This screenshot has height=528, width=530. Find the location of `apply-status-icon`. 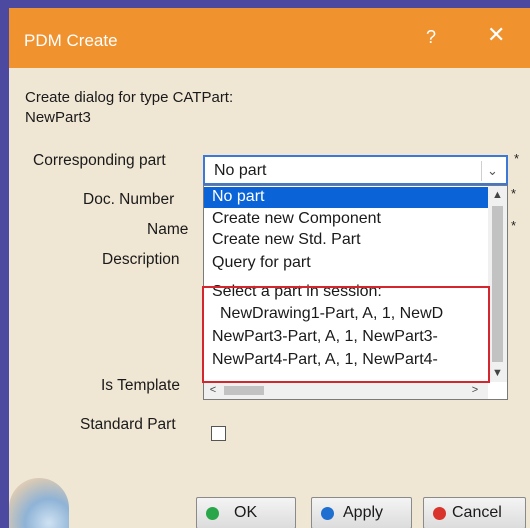

apply-status-icon is located at coordinates (327, 513).